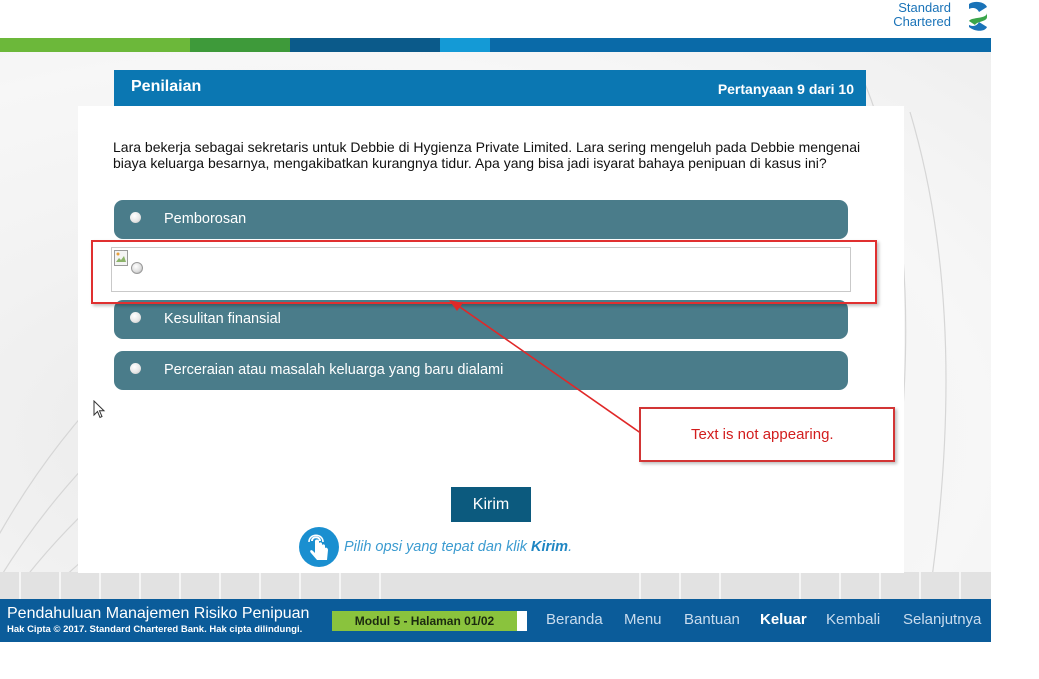 The width and height of the screenshot is (1039, 679). What do you see at coordinates (762, 434) in the screenshot?
I see `callout-text: Text is not appearing.` at bounding box center [762, 434].